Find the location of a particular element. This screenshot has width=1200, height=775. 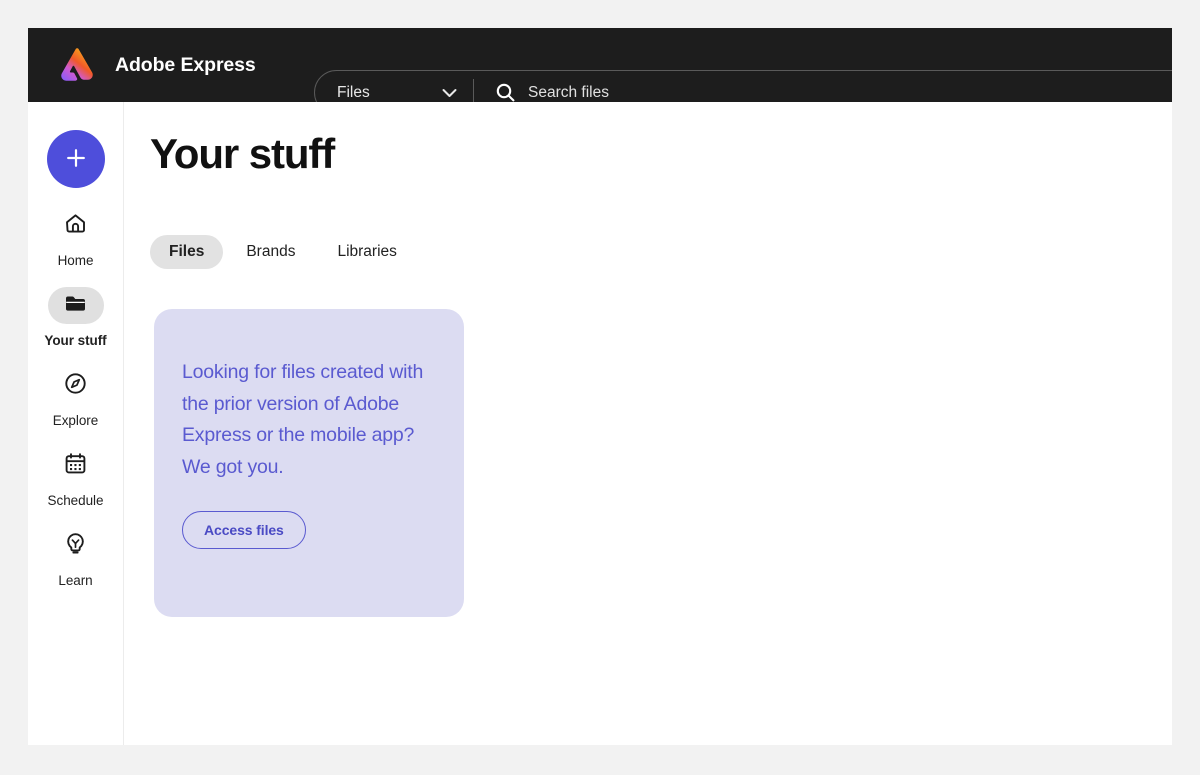

sidebar-item-schedule: Schedule is located at coordinates (76, 477).